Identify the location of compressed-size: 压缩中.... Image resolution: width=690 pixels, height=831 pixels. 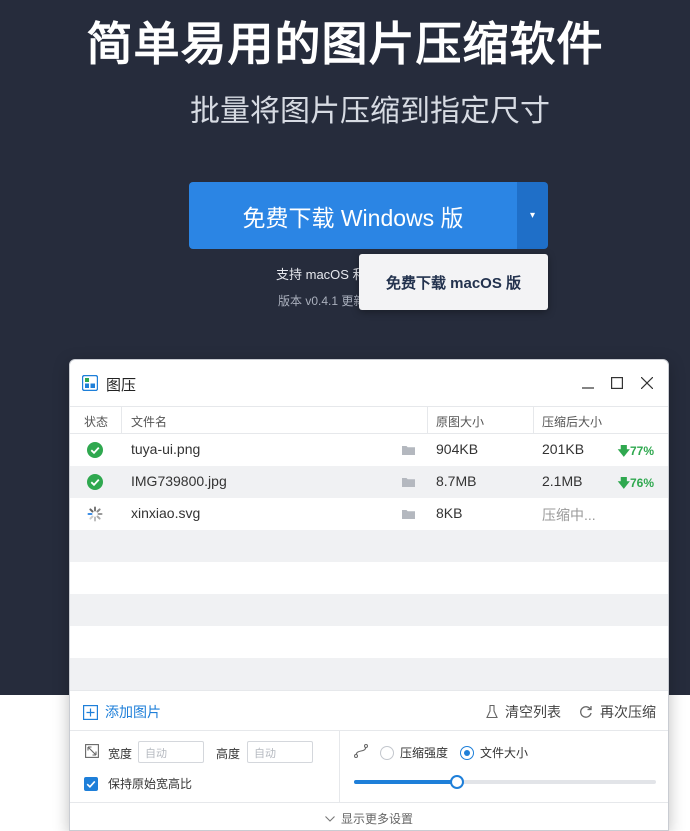
(569, 515).